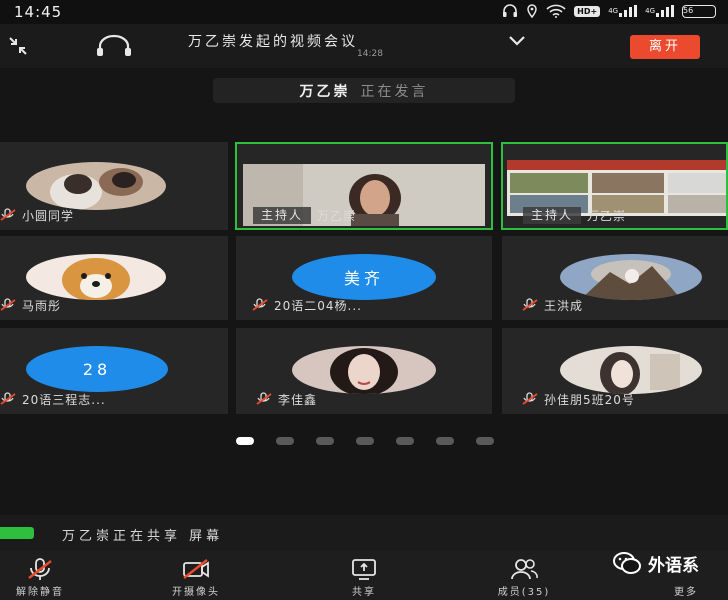 This screenshot has height=600, width=728. I want to click on participant-tile-video: 主持人 万乙崇, so click(364, 186).